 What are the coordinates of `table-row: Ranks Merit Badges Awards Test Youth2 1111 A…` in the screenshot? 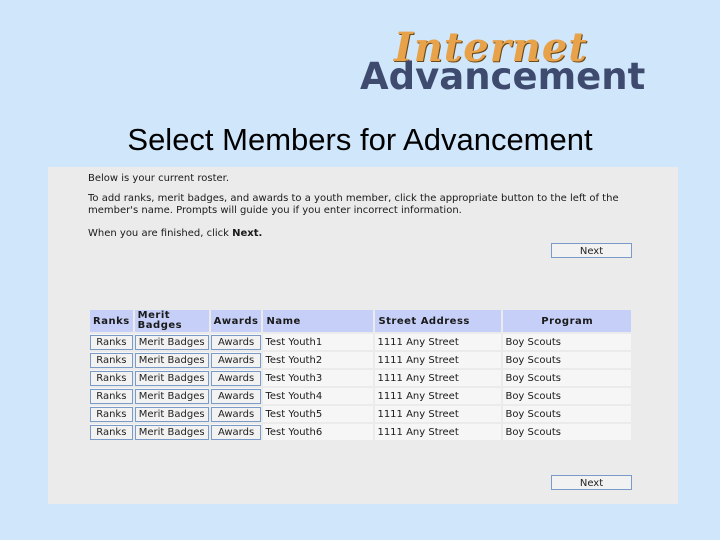 It's located at (360, 360).